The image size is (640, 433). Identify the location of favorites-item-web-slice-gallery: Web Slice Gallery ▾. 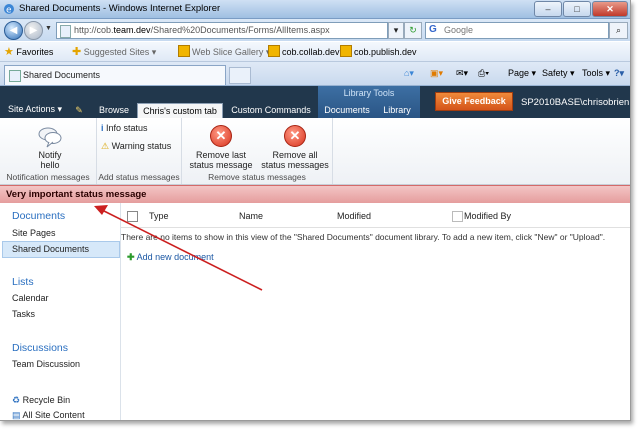
(224, 51).